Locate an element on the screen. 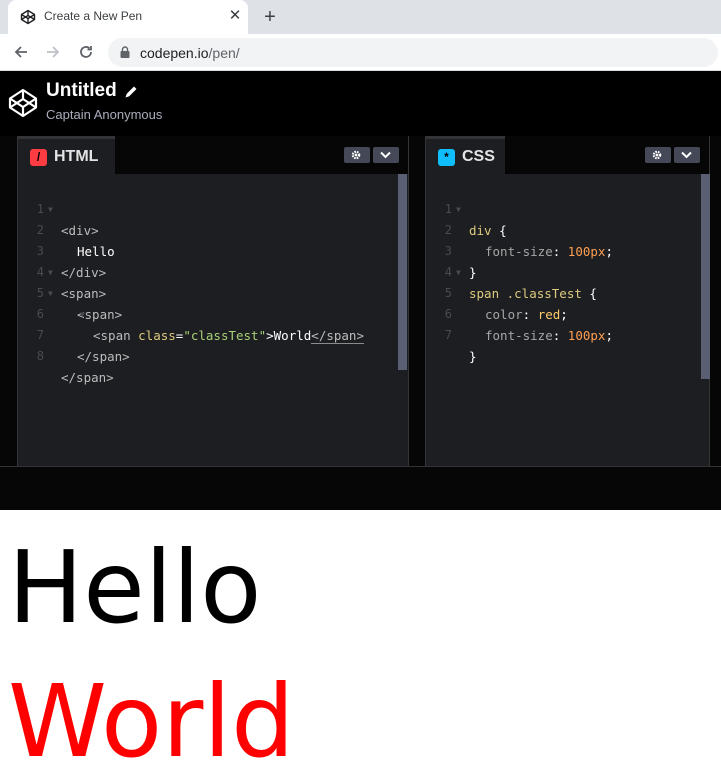 This screenshot has height=776, width=721. code-line: 3 } is located at coordinates (456, 250).